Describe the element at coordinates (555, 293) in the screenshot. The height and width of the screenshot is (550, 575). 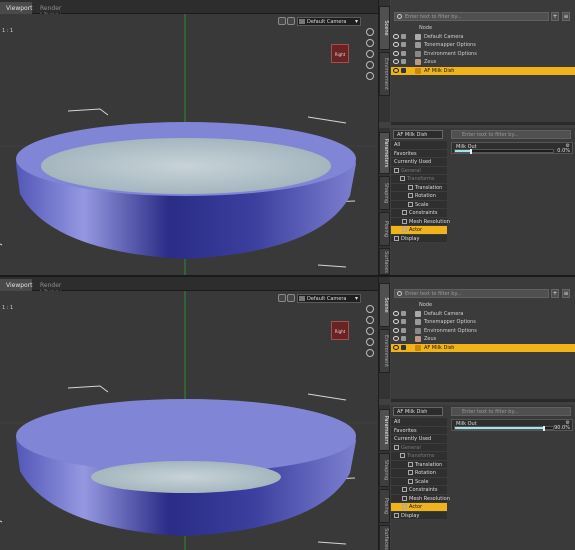
I see `add-button: +` at that location.